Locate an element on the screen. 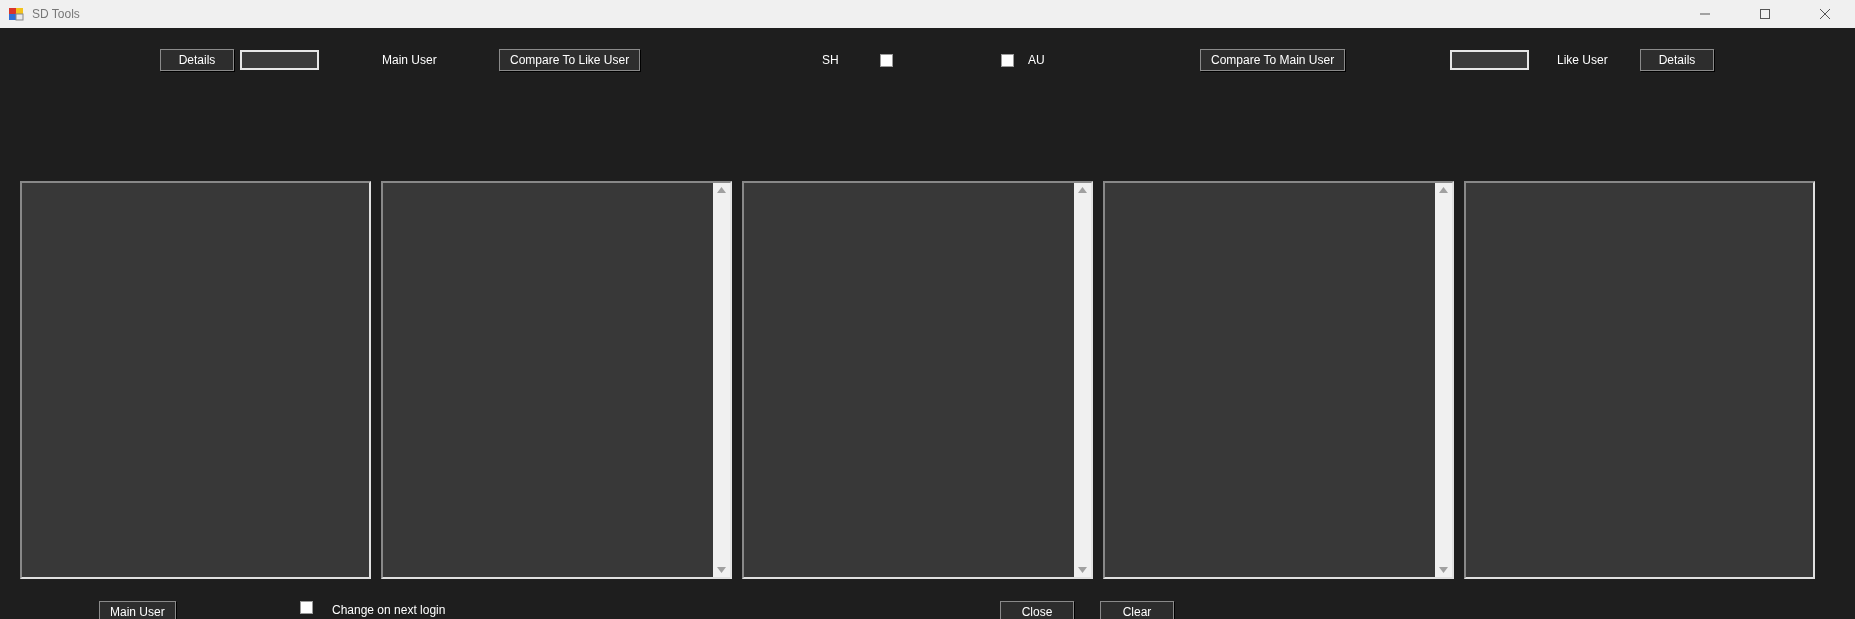 This screenshot has height=619, width=1855. button: Close is located at coordinates (1037, 610).